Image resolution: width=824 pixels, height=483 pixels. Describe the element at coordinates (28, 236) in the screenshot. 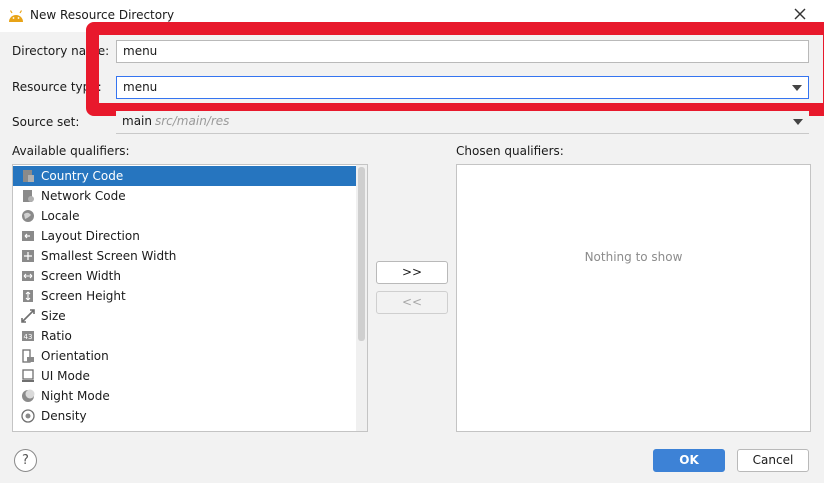

I see `layout-direction-icon` at that location.